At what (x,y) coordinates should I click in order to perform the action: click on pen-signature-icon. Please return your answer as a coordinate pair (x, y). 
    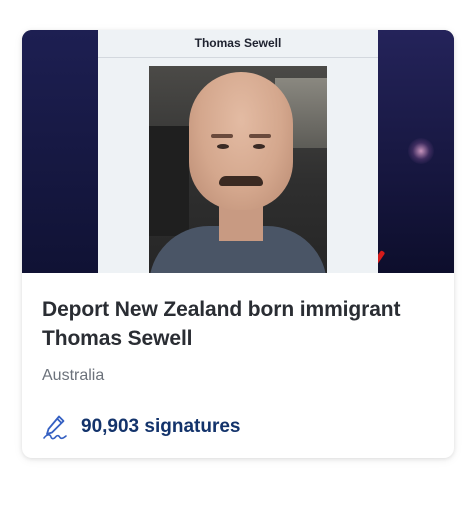
    Looking at the image, I should click on (56, 427).